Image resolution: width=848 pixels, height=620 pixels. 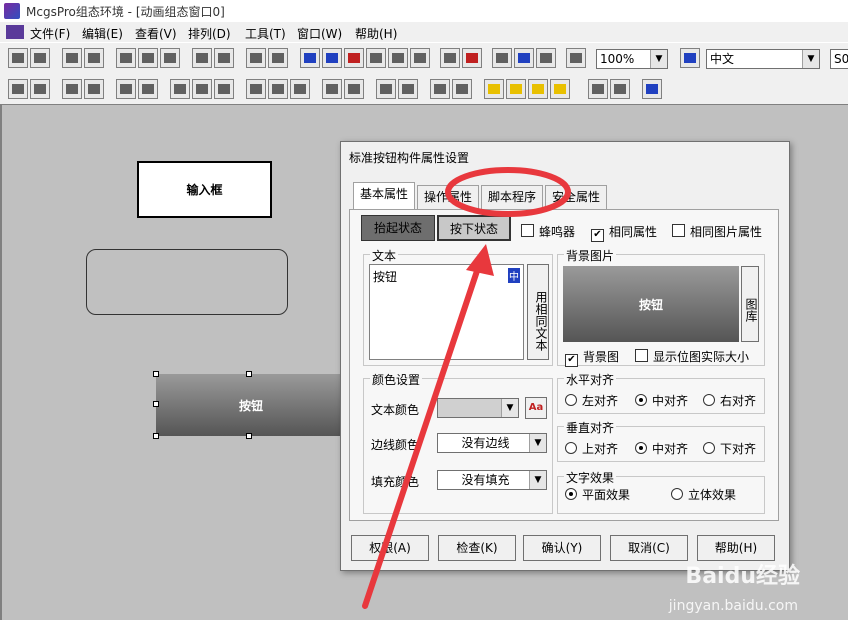 What do you see at coordinates (94, 89) in the screenshot?
I see `align-bottom-icon` at bounding box center [94, 89].